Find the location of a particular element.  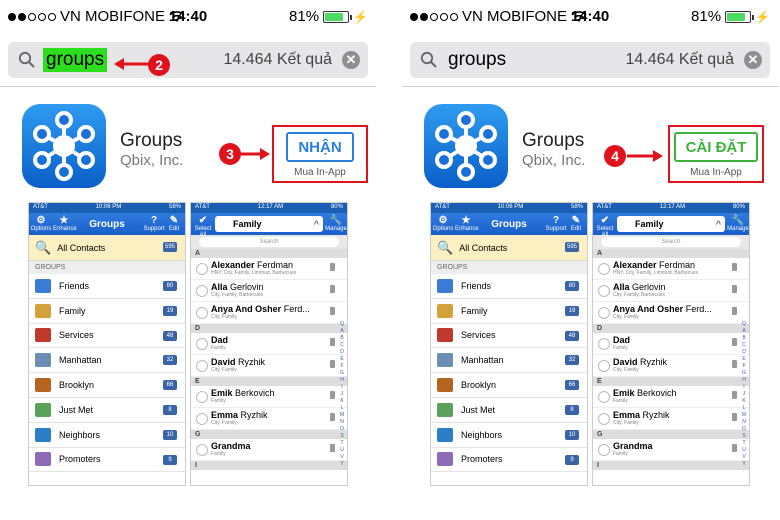

count-badge: 80 is located at coordinates (572, 286).